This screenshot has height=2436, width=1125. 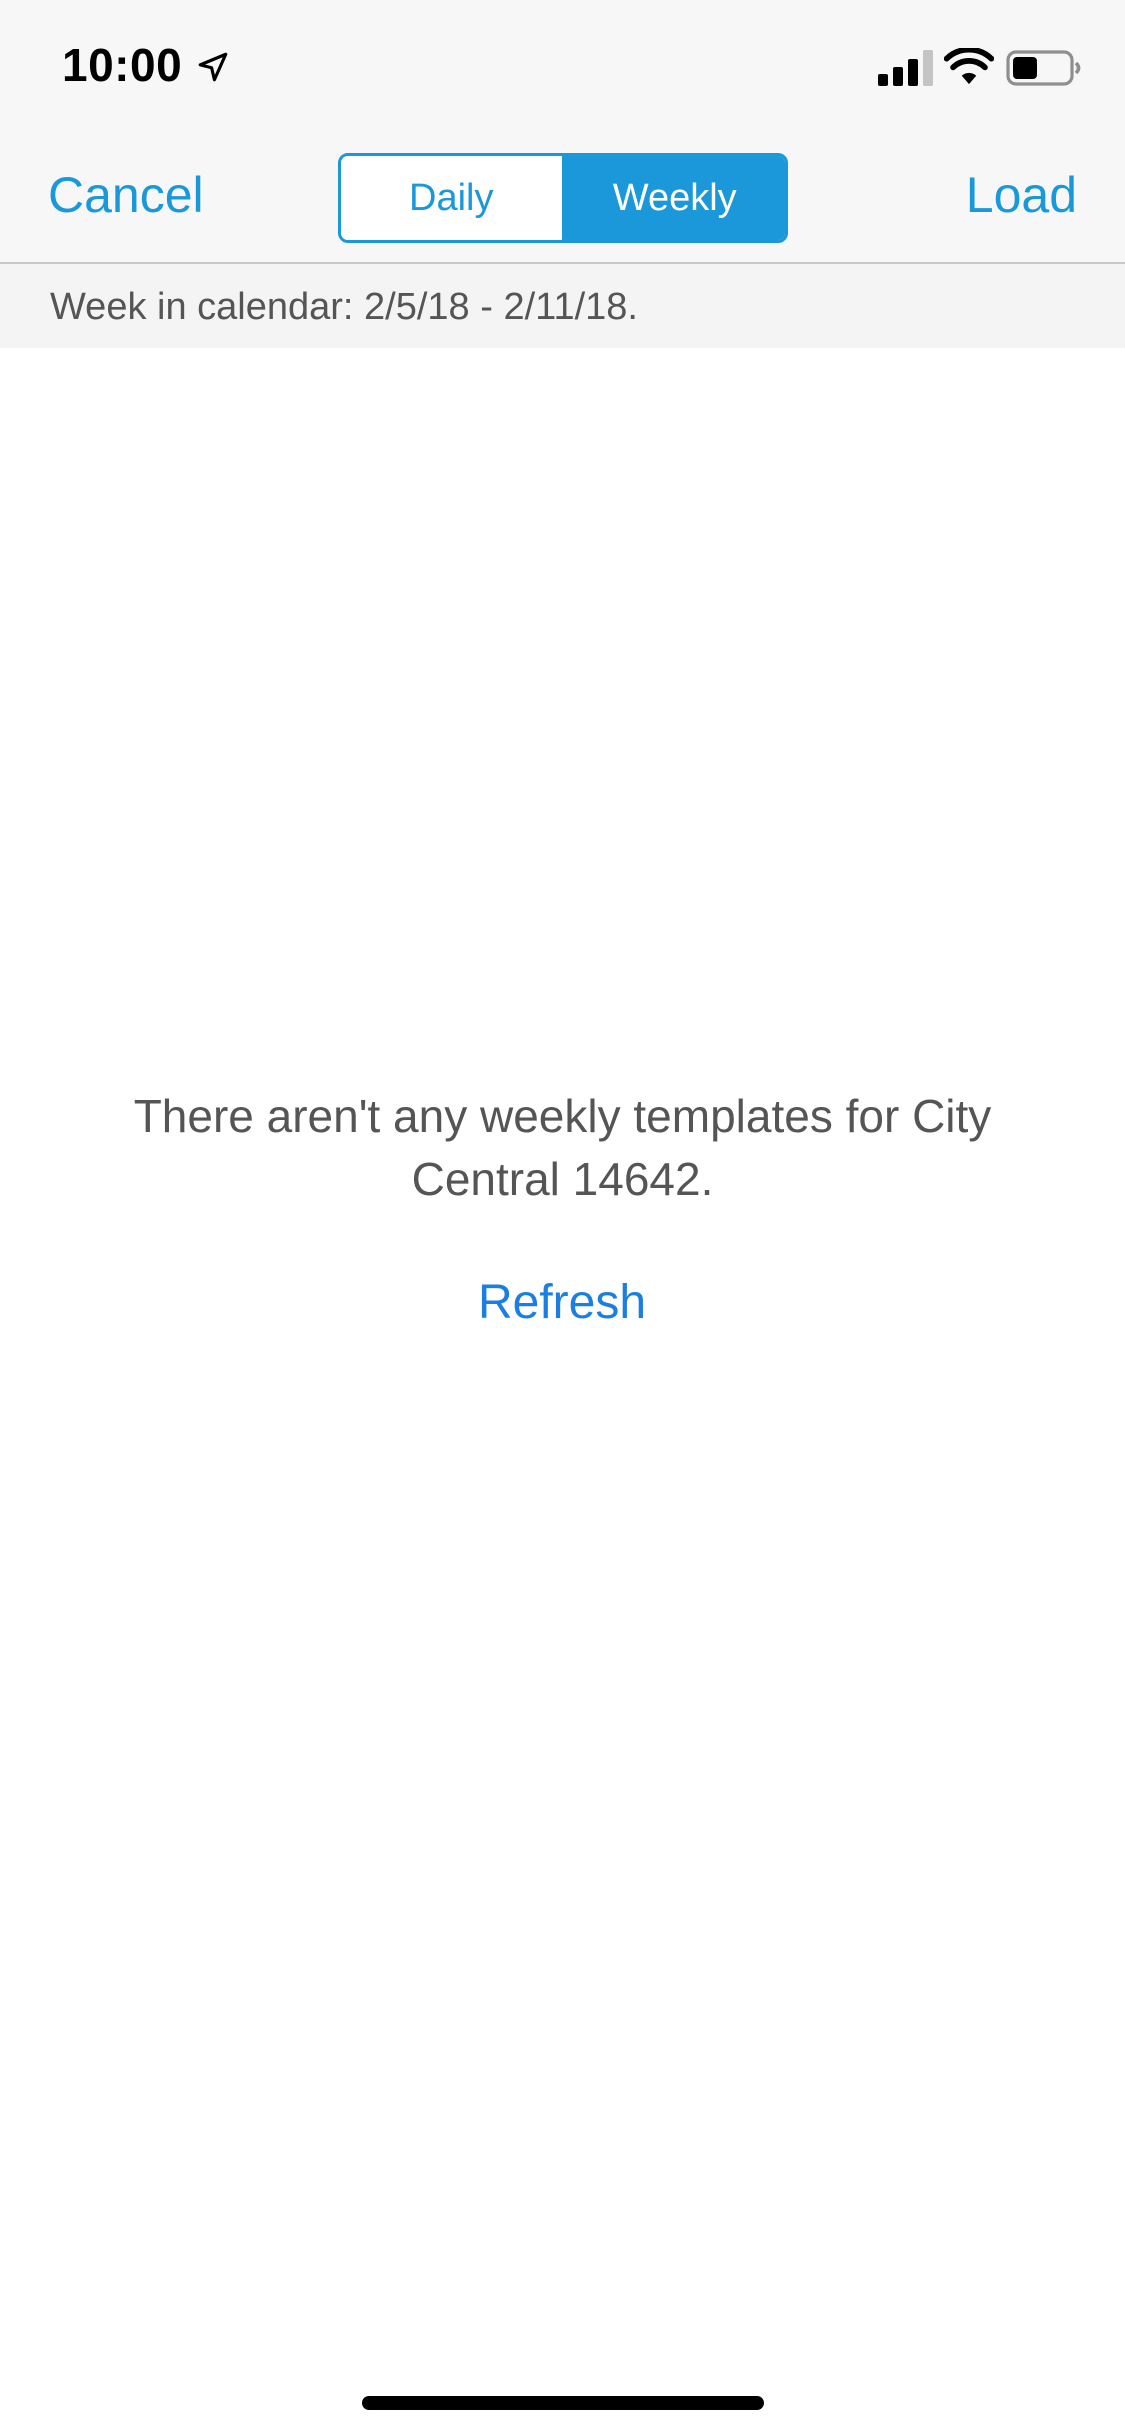 What do you see at coordinates (344, 307) in the screenshot?
I see `week-in-calendar-text: Week in calendar: 2/5/18 - 2/11/18.` at bounding box center [344, 307].